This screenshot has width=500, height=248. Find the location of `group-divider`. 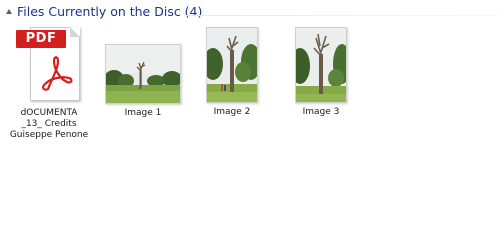

group-divider is located at coordinates (342, 15).